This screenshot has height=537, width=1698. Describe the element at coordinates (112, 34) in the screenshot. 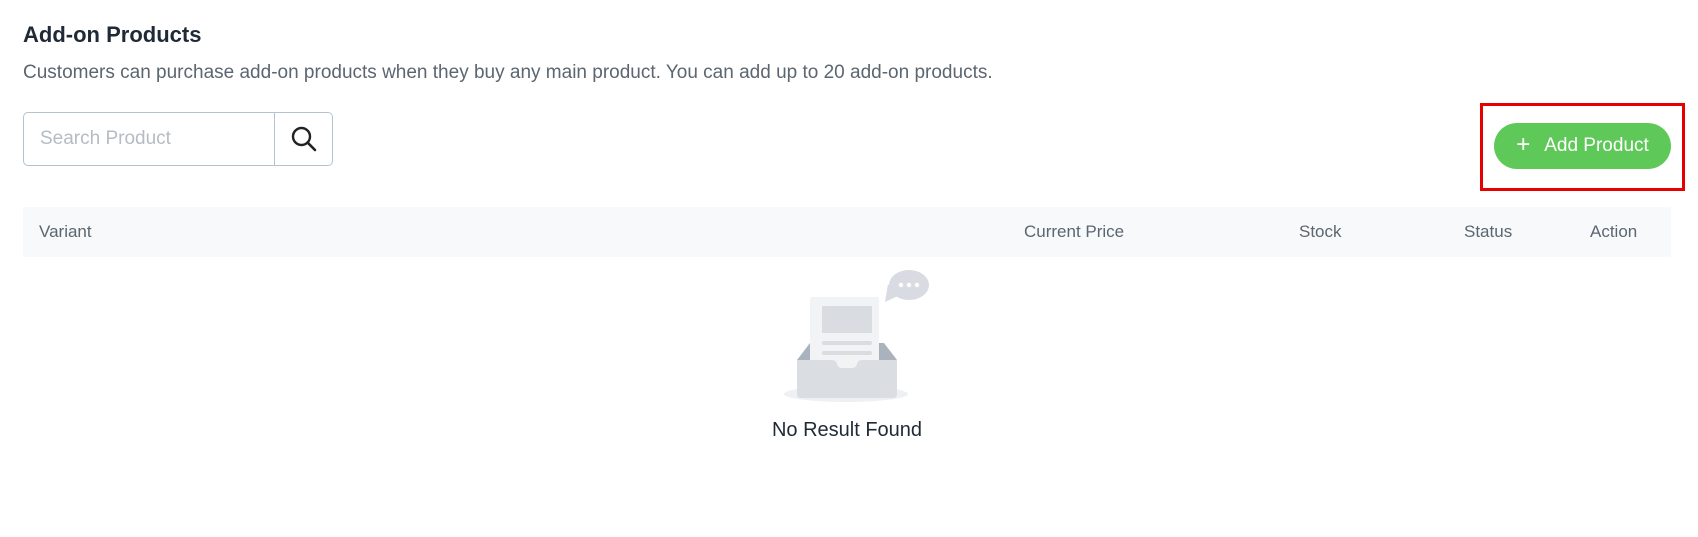

I see `section-title: Add-on Products` at that location.